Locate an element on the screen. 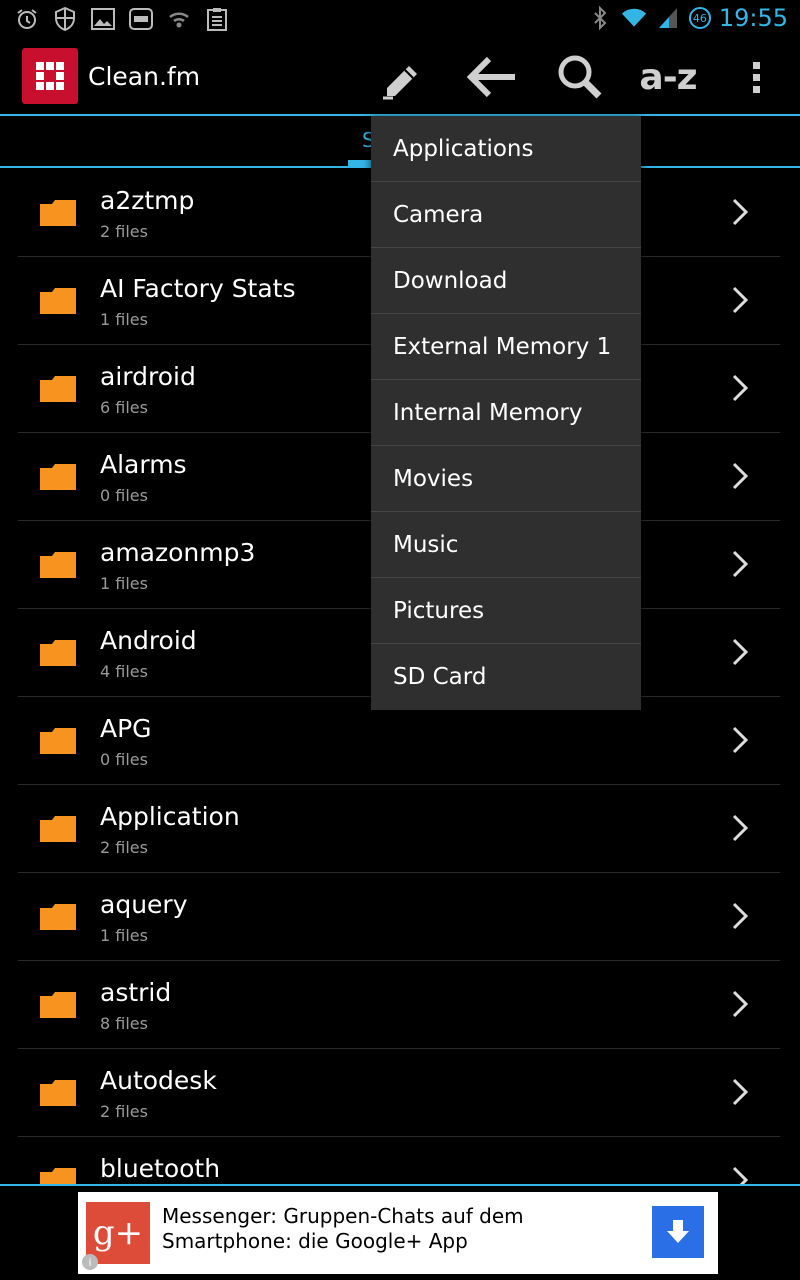 The image size is (800, 1280). download-arrow-icon is located at coordinates (678, 1231).